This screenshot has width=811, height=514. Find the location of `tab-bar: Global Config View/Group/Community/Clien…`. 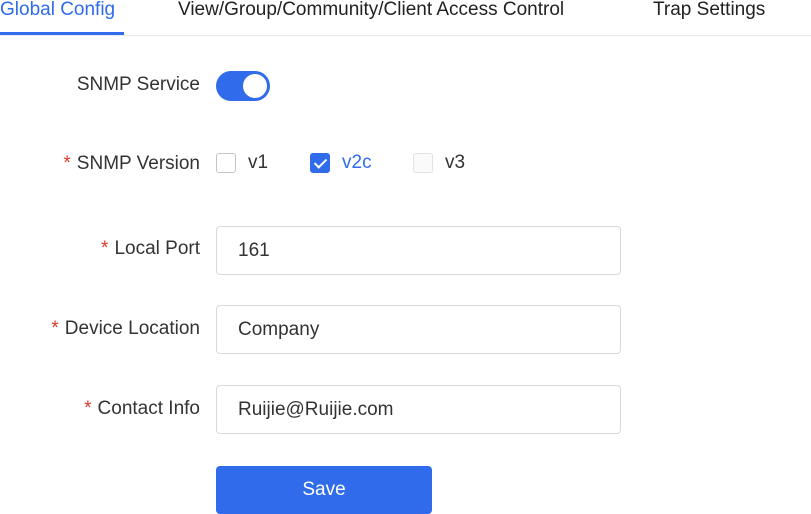

tab-bar: Global Config View/Group/Community/Clien… is located at coordinates (405, 18).